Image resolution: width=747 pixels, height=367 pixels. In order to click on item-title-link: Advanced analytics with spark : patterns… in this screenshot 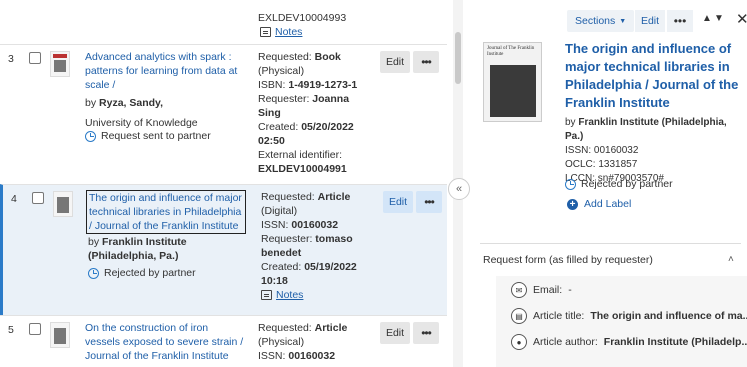, I will do `click(165, 71)`.